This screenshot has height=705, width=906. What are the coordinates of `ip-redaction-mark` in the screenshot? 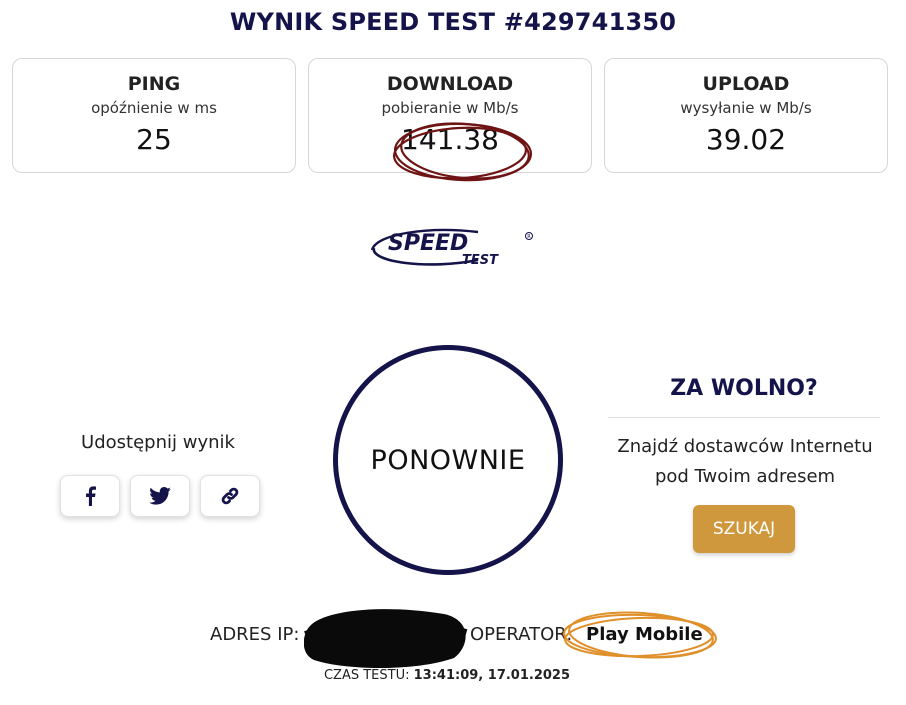 It's located at (386, 638).